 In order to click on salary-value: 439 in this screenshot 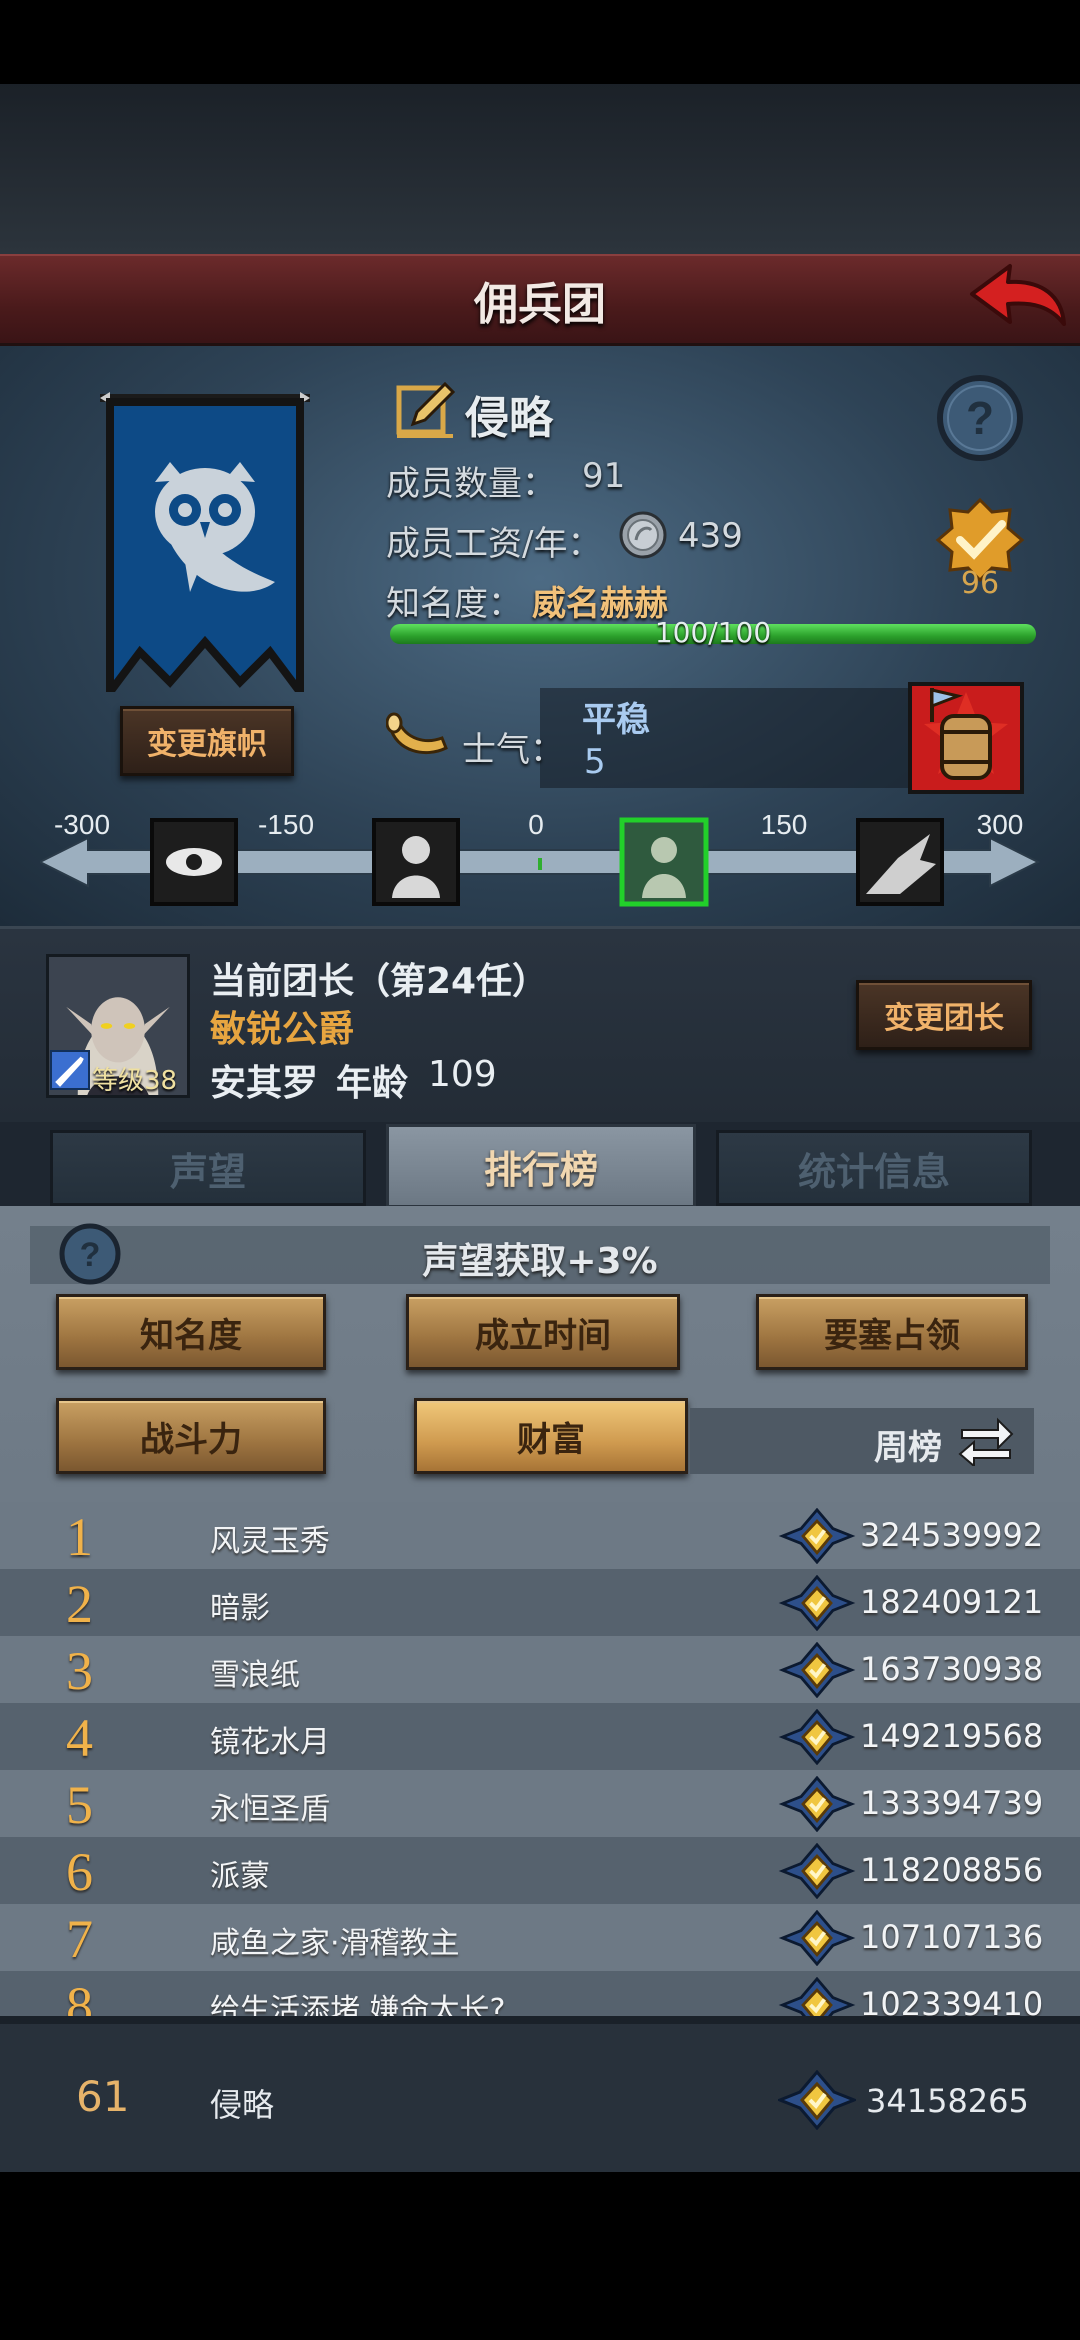, I will do `click(710, 536)`.